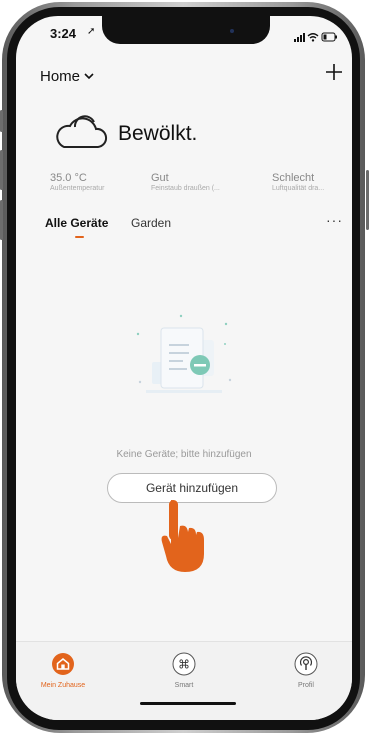 This screenshot has width=369, height=737. What do you see at coordinates (186, 361) in the screenshot?
I see `empty-state-illustration` at bounding box center [186, 361].